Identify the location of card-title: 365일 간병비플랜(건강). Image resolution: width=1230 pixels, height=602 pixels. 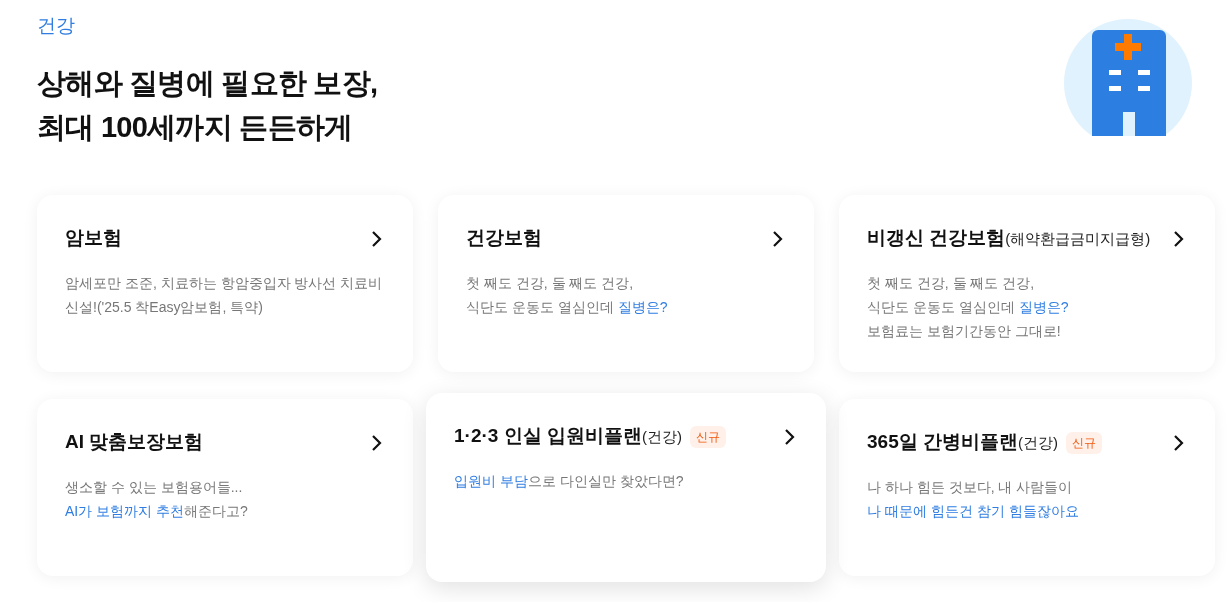
(962, 442).